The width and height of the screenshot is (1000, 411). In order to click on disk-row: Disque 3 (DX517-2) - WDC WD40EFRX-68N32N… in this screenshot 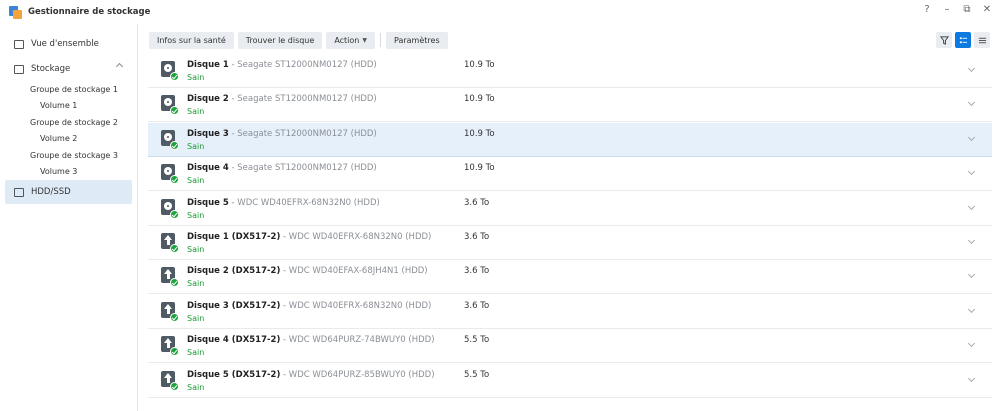, I will do `click(570, 312)`.